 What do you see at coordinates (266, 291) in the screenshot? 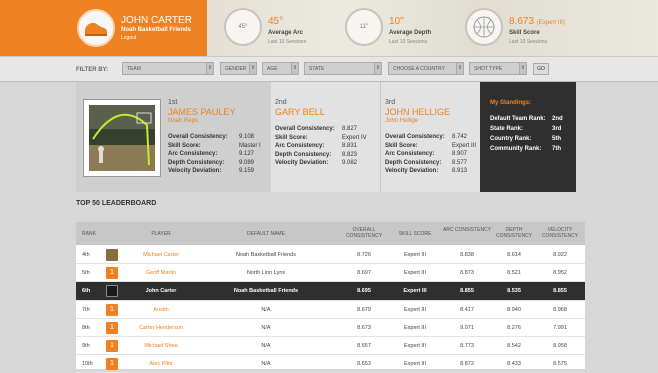
I see `row-team: Noah Basketball Friends` at bounding box center [266, 291].